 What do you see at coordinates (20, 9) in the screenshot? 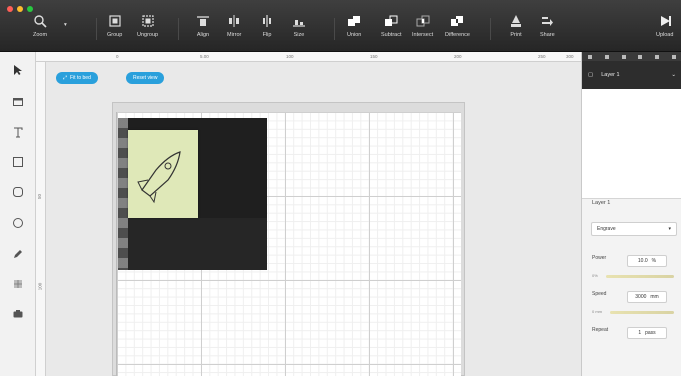
I see `minimize-window-button` at bounding box center [20, 9].